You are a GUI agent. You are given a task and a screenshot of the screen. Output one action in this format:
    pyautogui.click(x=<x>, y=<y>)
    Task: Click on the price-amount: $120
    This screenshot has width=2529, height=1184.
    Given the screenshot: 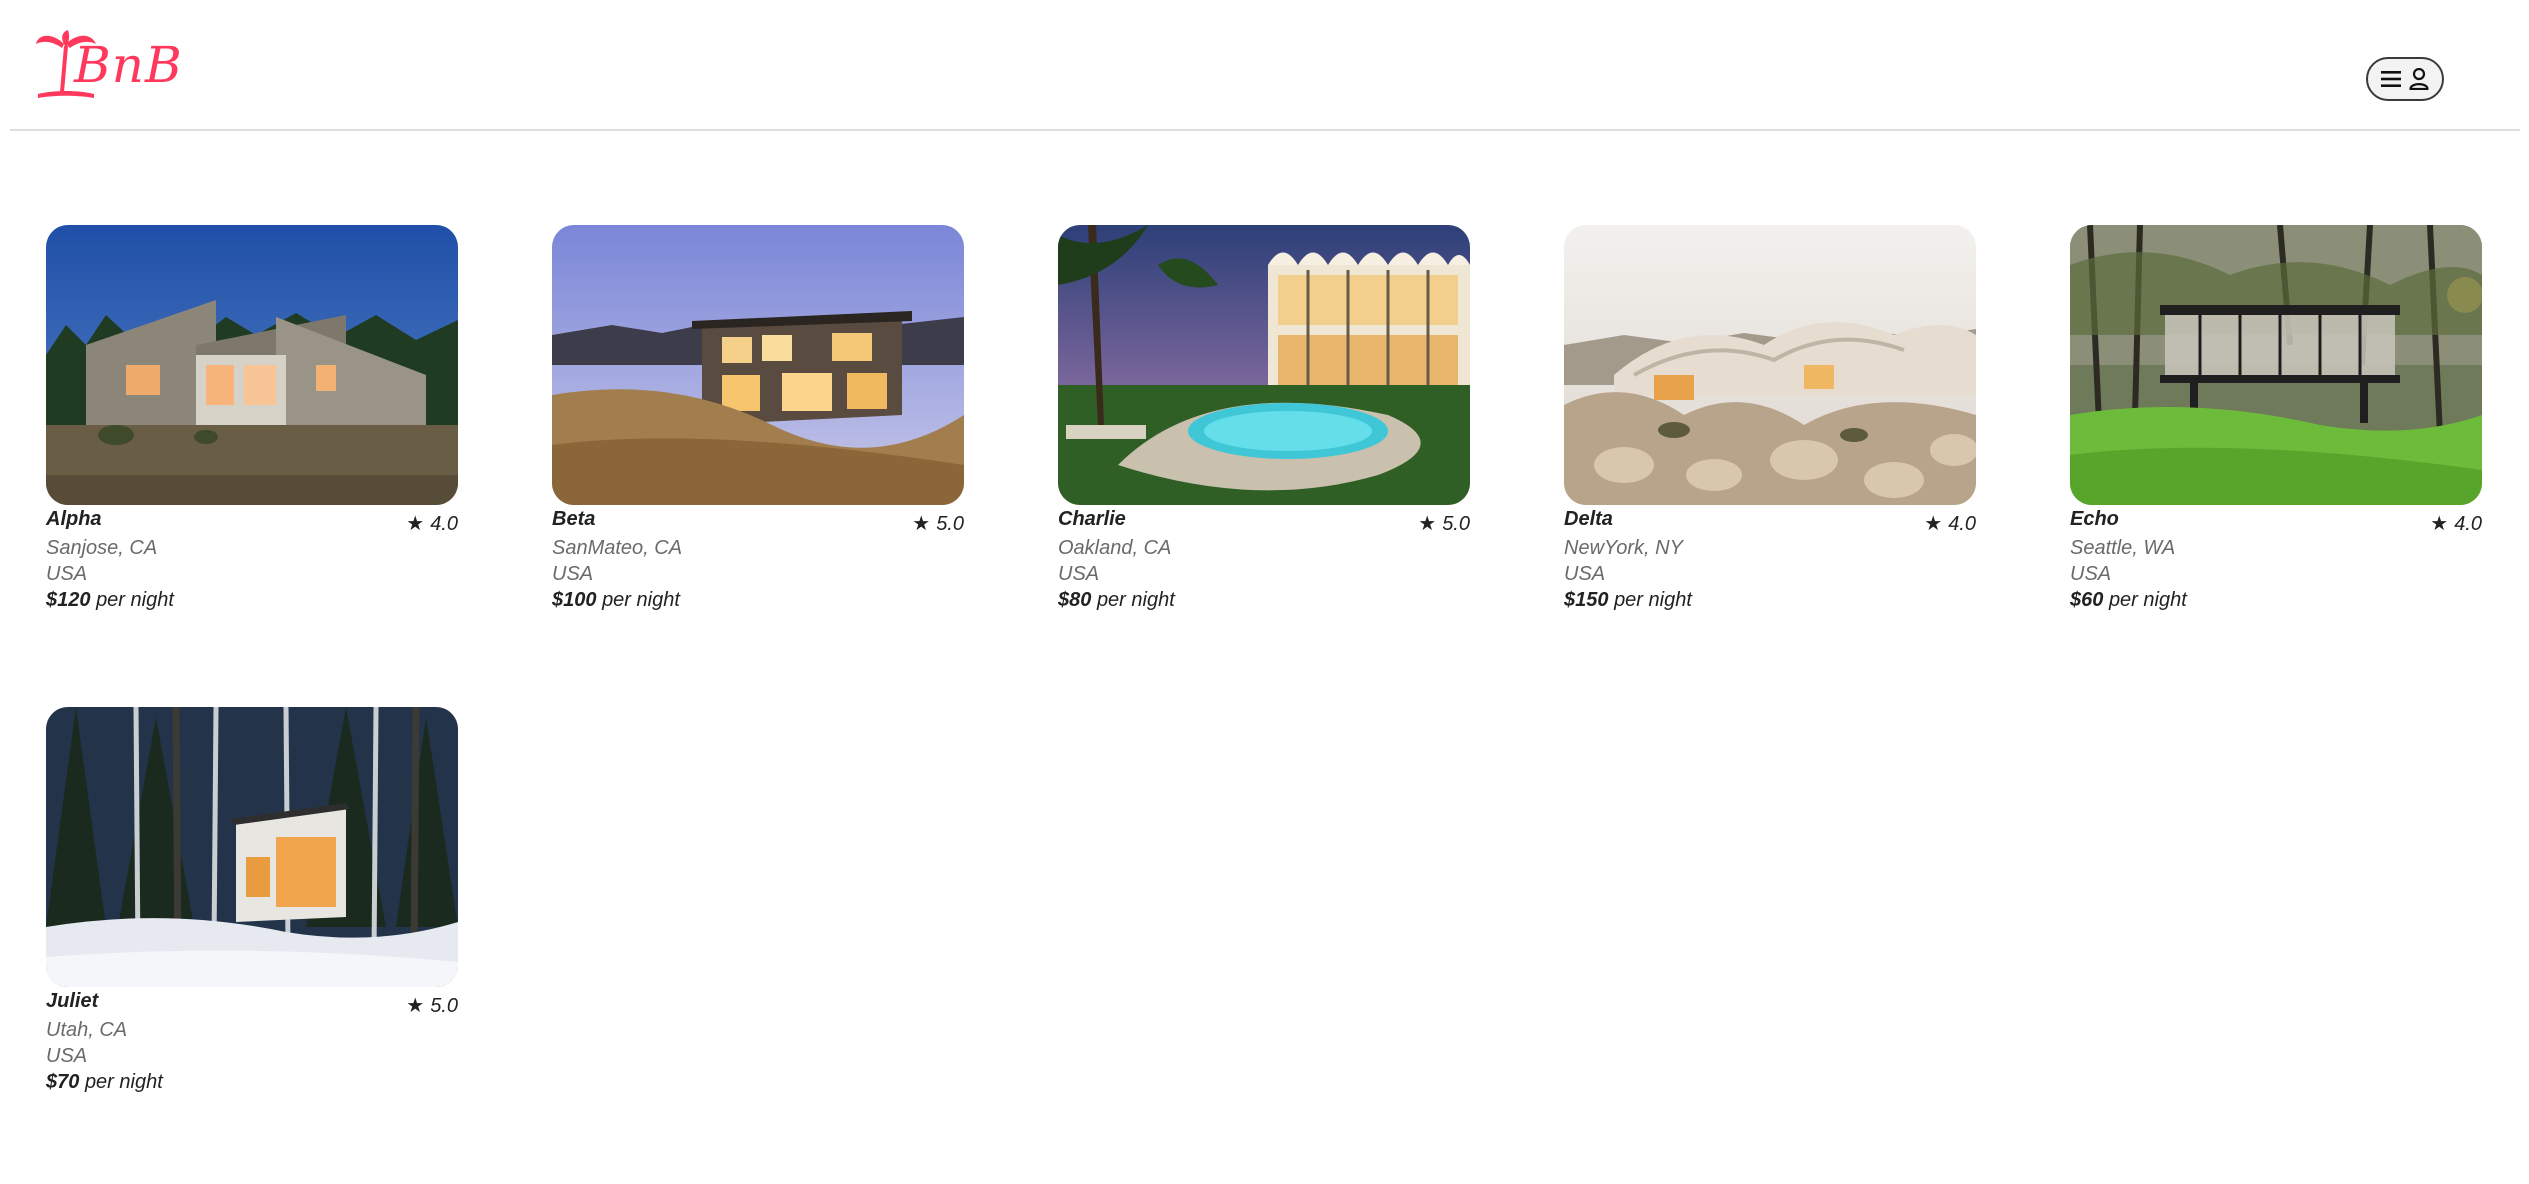 What is the action you would take?
    pyautogui.click(x=68, y=600)
    